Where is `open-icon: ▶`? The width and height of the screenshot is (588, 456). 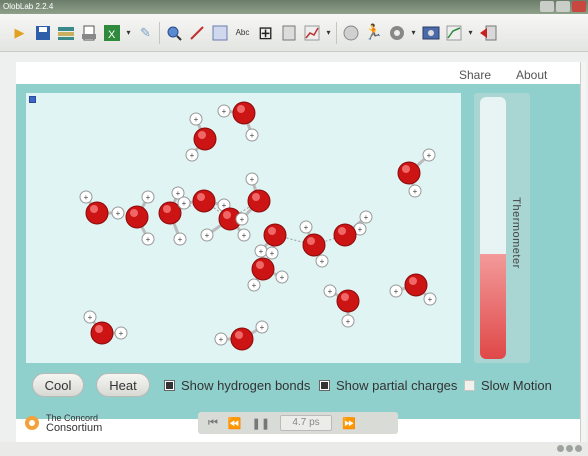 open-icon: ▶ is located at coordinates (19, 33).